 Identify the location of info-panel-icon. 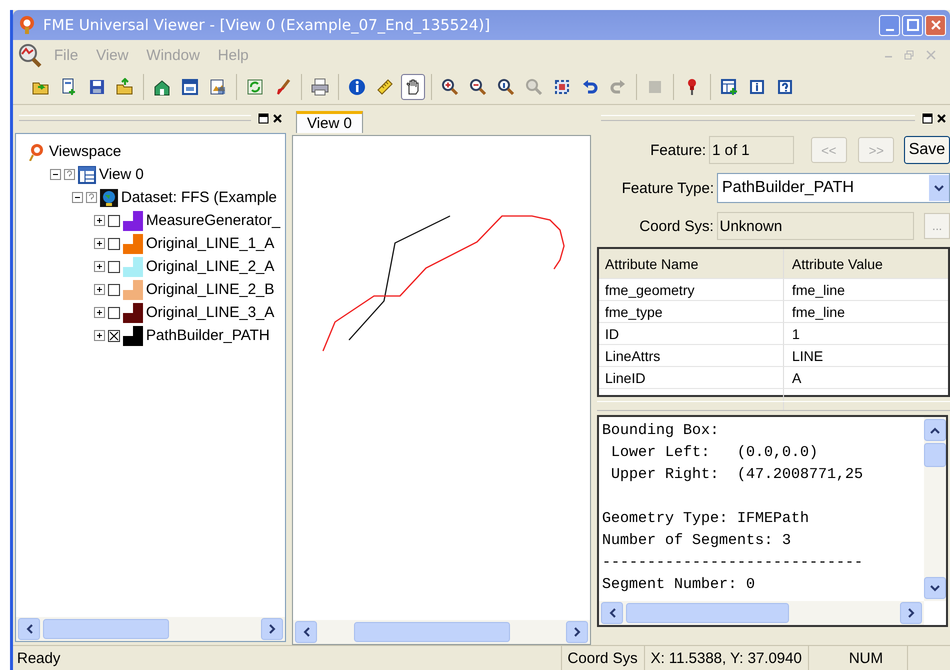
(757, 87).